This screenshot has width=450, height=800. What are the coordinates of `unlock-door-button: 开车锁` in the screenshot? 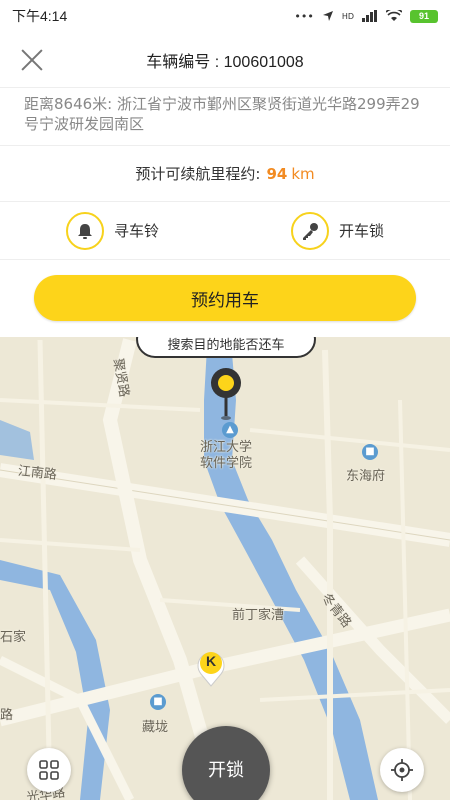 It's located at (337, 230).